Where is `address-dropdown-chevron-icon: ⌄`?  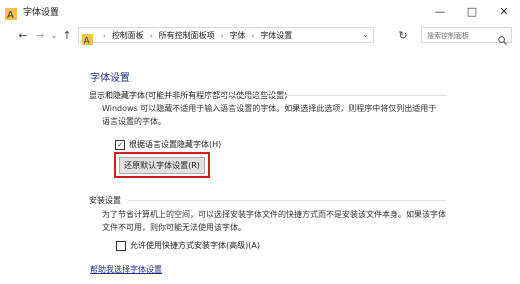 address-dropdown-chevron-icon: ⌄ is located at coordinates (365, 34).